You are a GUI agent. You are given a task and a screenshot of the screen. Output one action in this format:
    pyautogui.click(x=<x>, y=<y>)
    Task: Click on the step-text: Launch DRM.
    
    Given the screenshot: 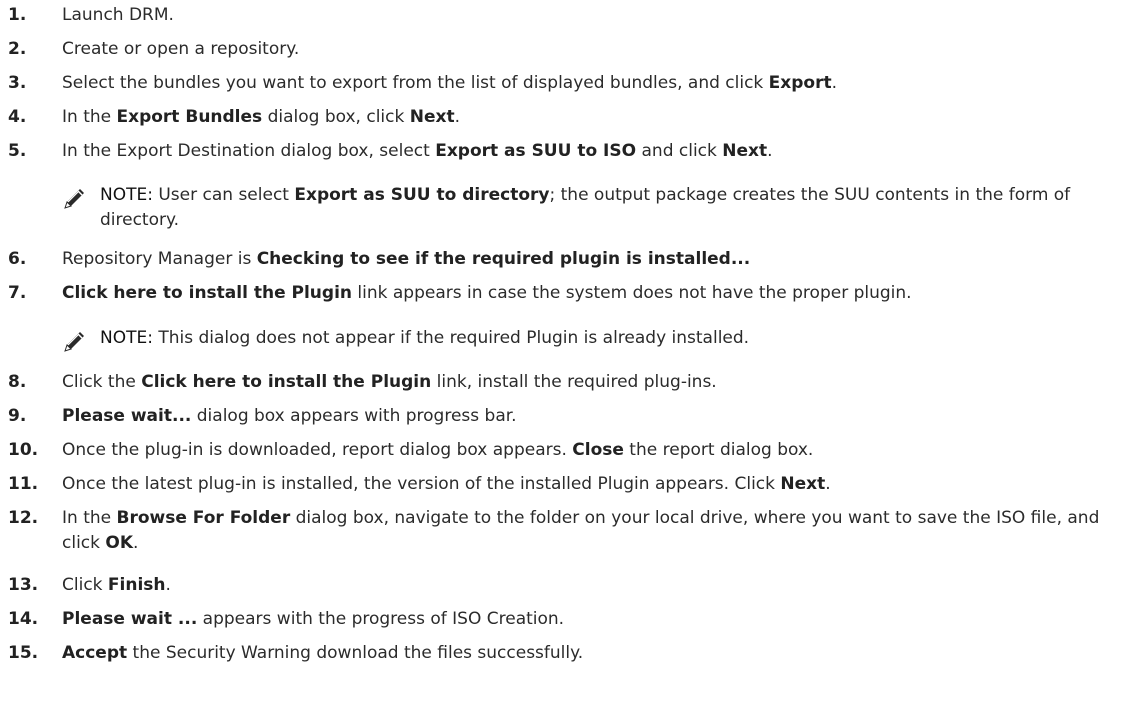 What is the action you would take?
    pyautogui.click(x=118, y=15)
    